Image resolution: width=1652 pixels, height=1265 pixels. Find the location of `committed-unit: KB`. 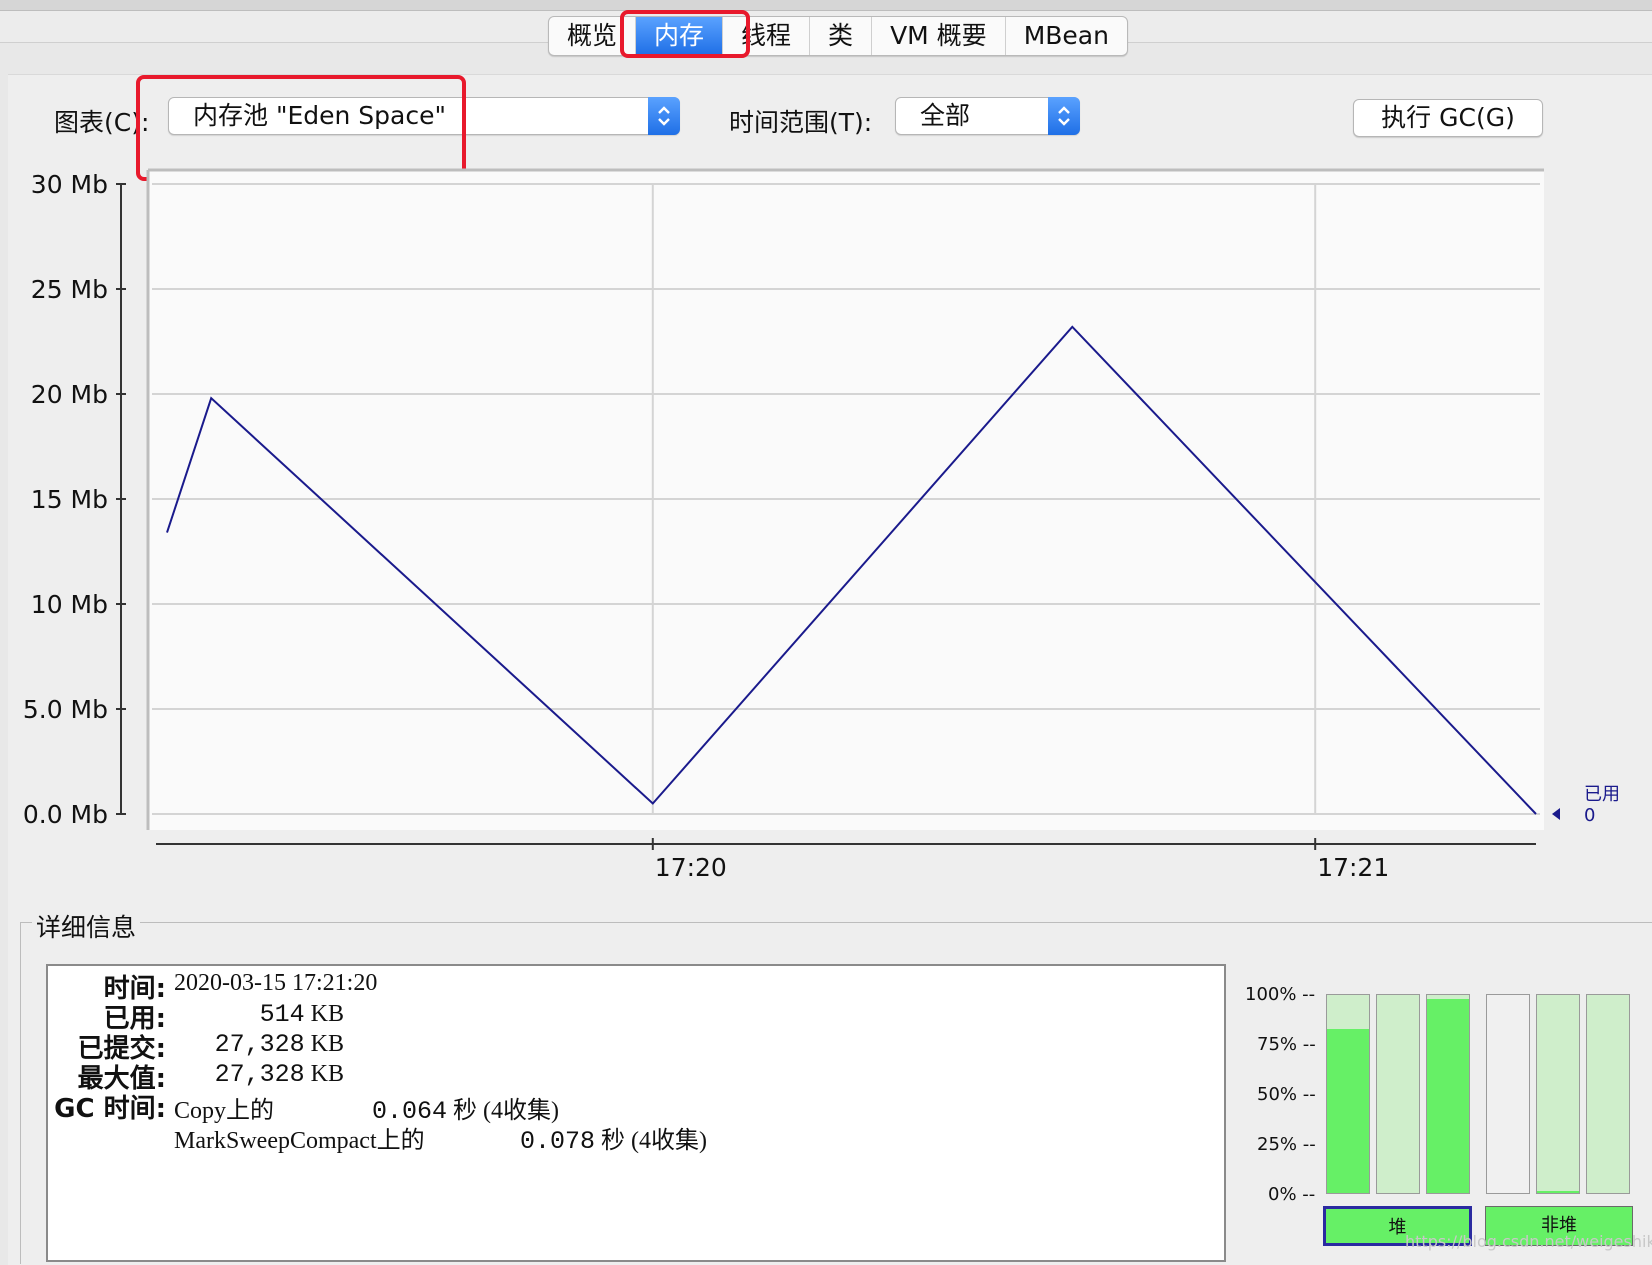

committed-unit: KB is located at coordinates (327, 1044).